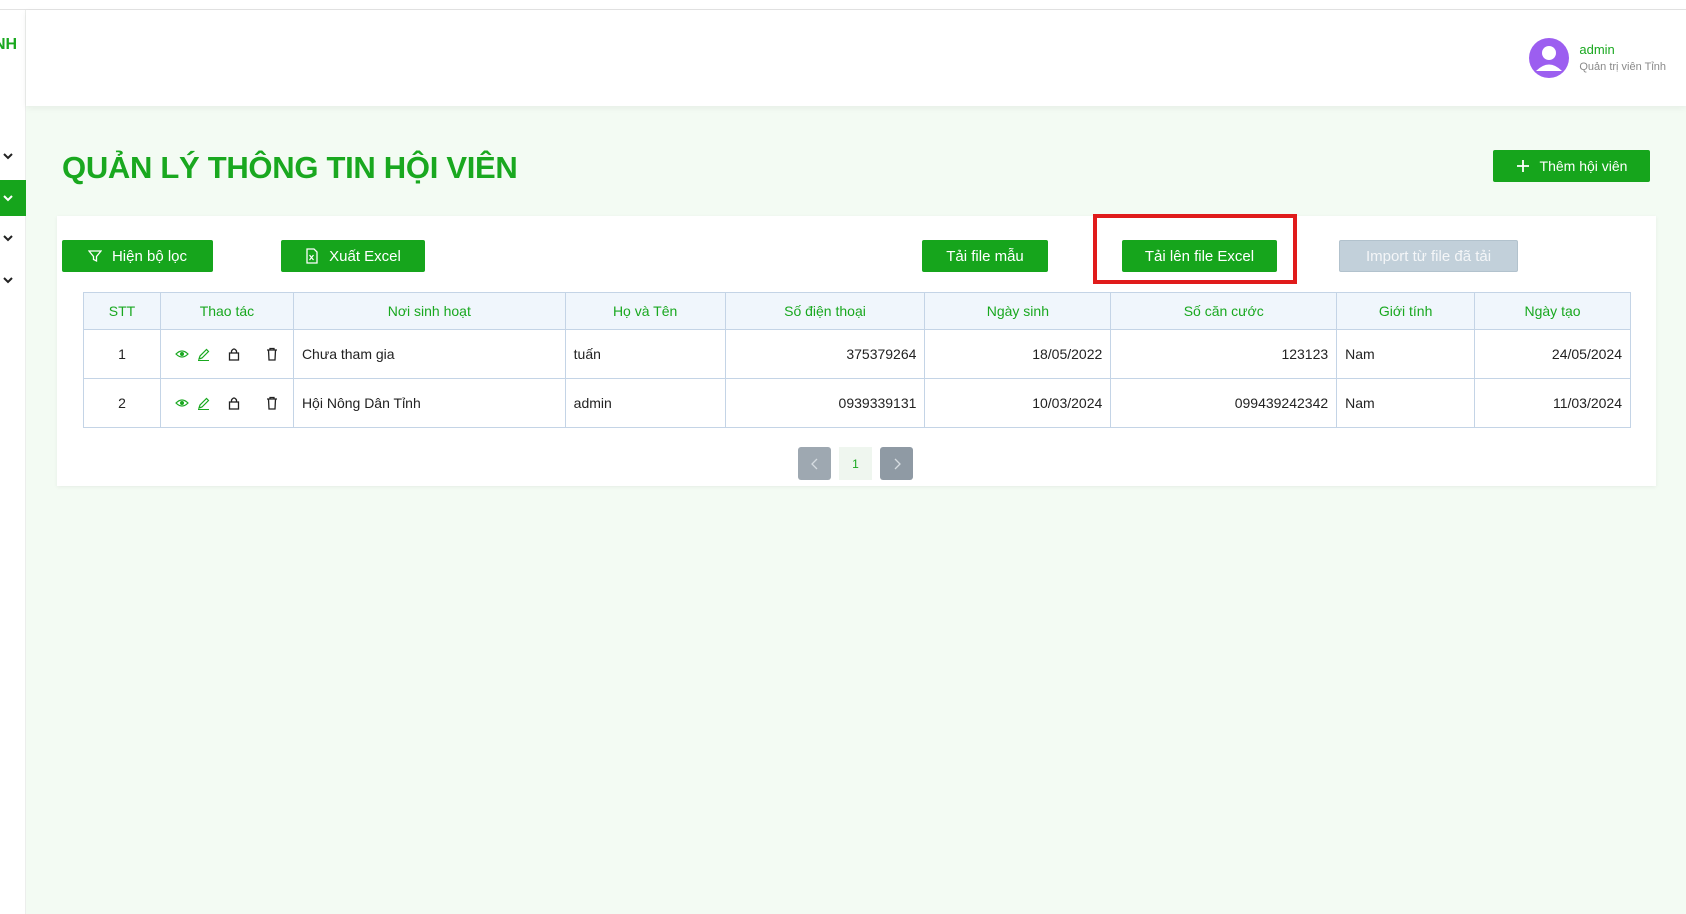  I want to click on page-number-1: 1, so click(855, 463).